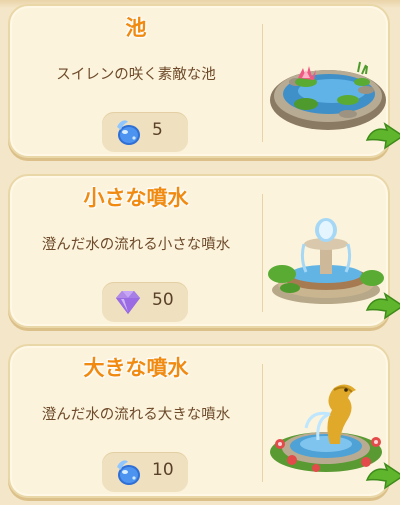 This screenshot has height=505, width=400. What do you see at coordinates (136, 28) in the screenshot?
I see `item-title: 池` at bounding box center [136, 28].